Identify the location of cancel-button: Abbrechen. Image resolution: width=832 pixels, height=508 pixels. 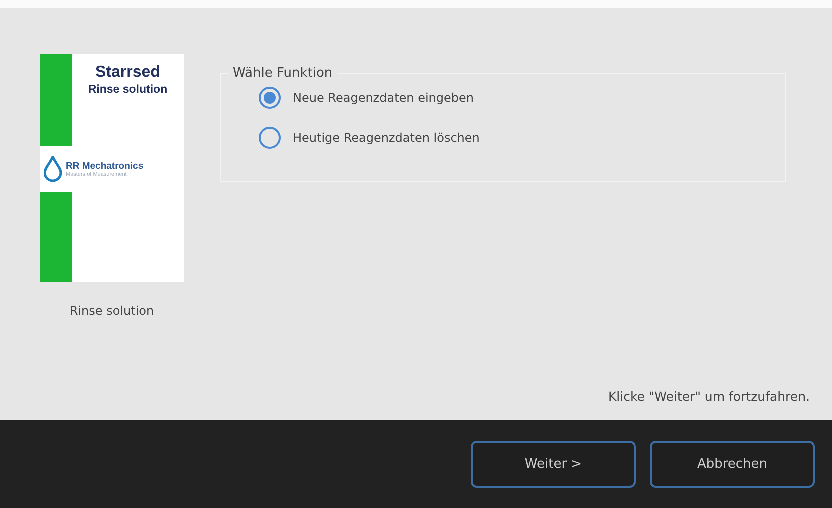
(732, 464).